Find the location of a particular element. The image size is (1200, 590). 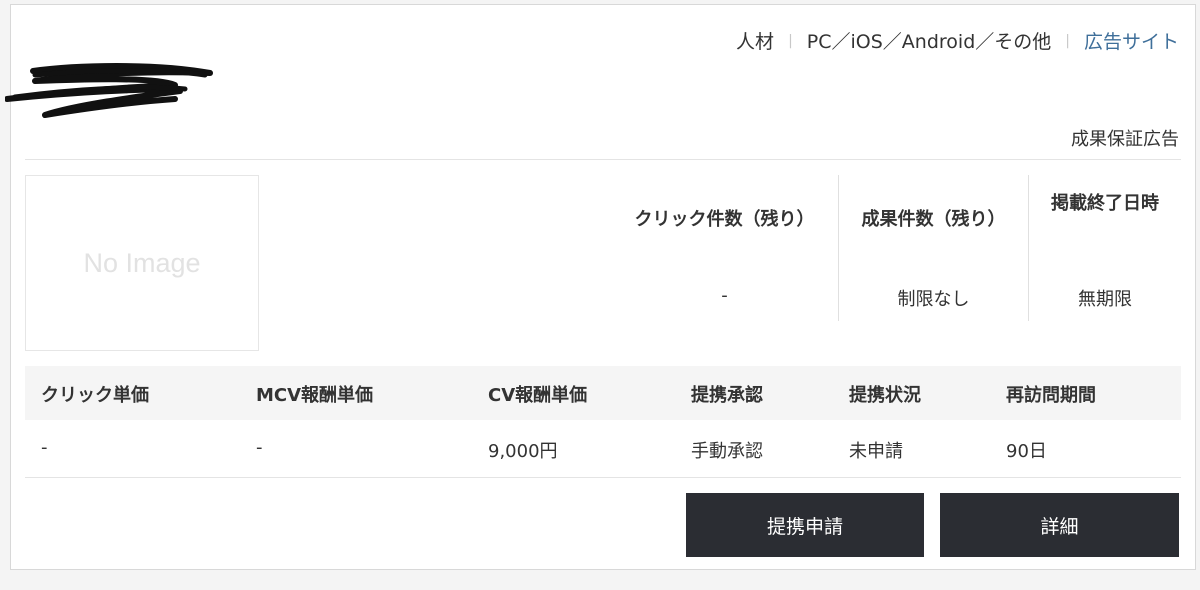

td-status: 未申請 is located at coordinates (876, 451).